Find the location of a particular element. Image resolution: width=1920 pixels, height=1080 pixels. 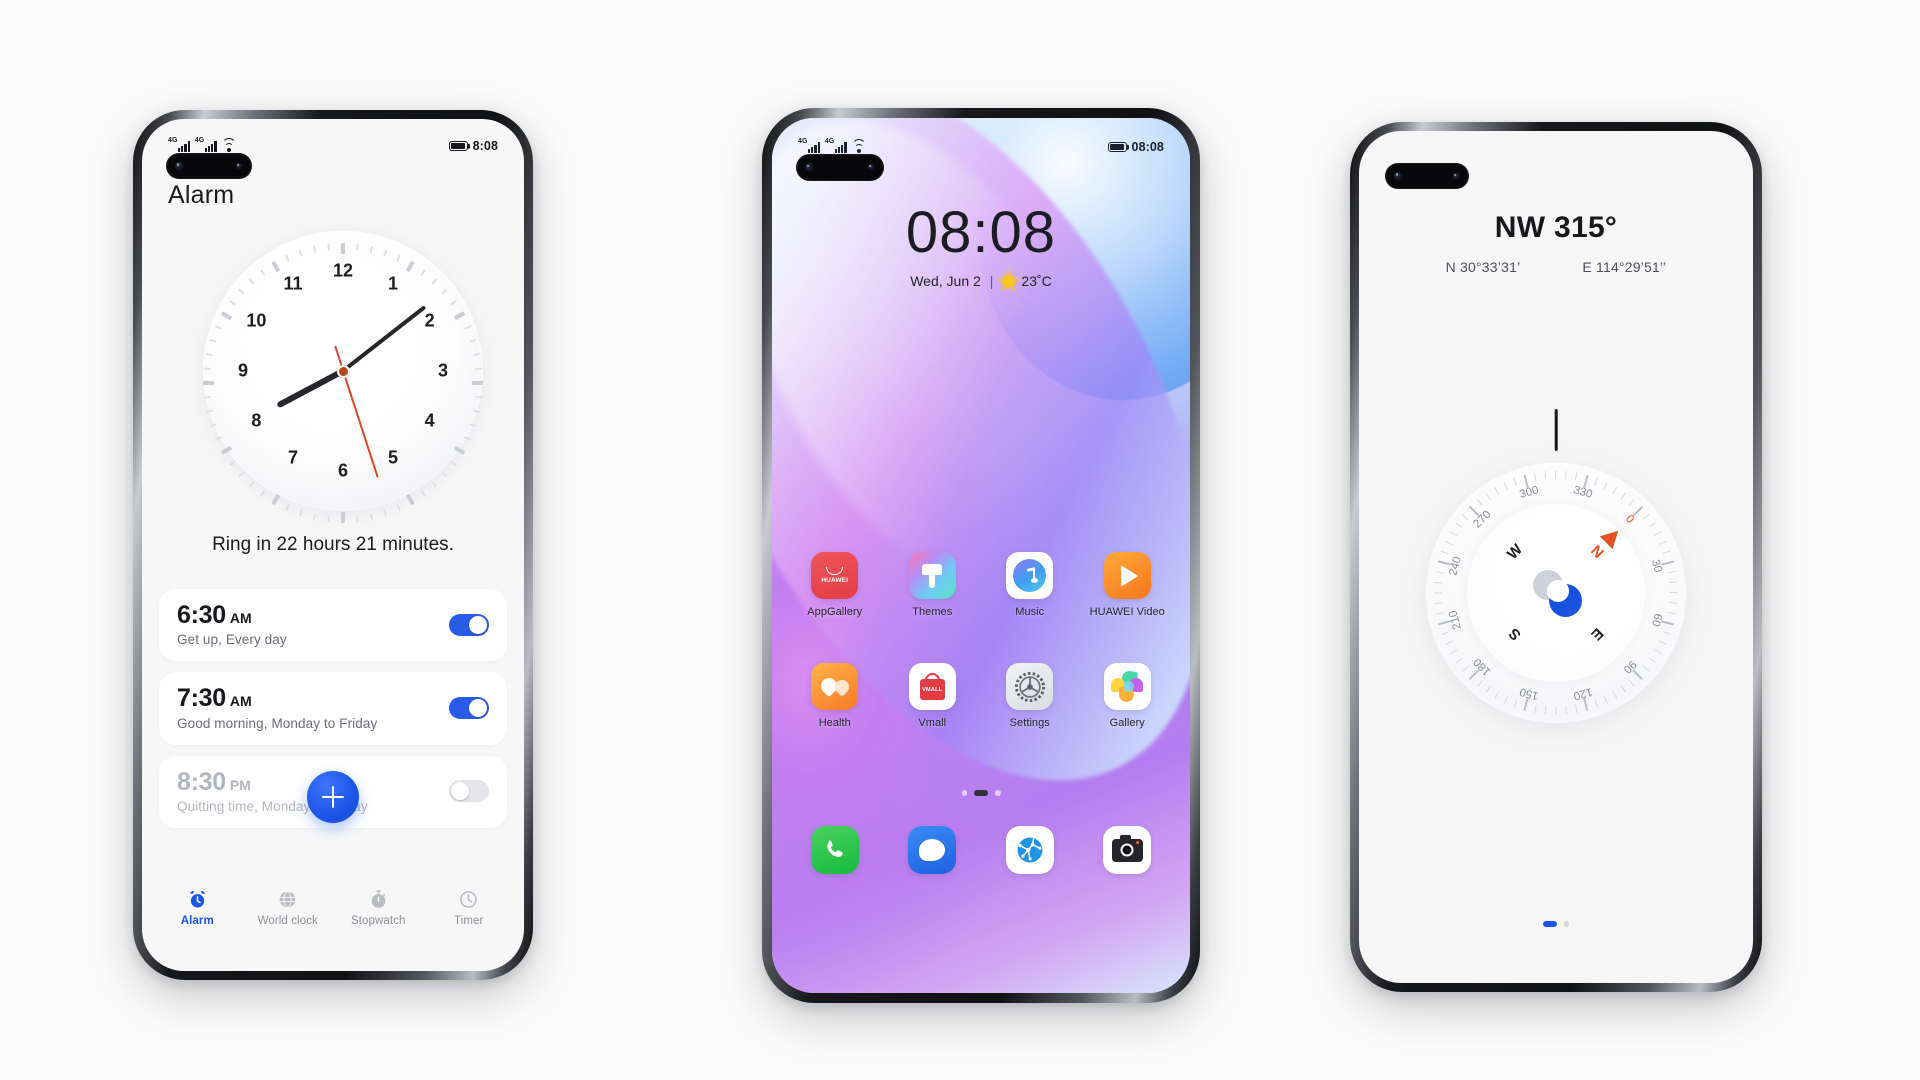

gallery-icon is located at coordinates (1127, 686).